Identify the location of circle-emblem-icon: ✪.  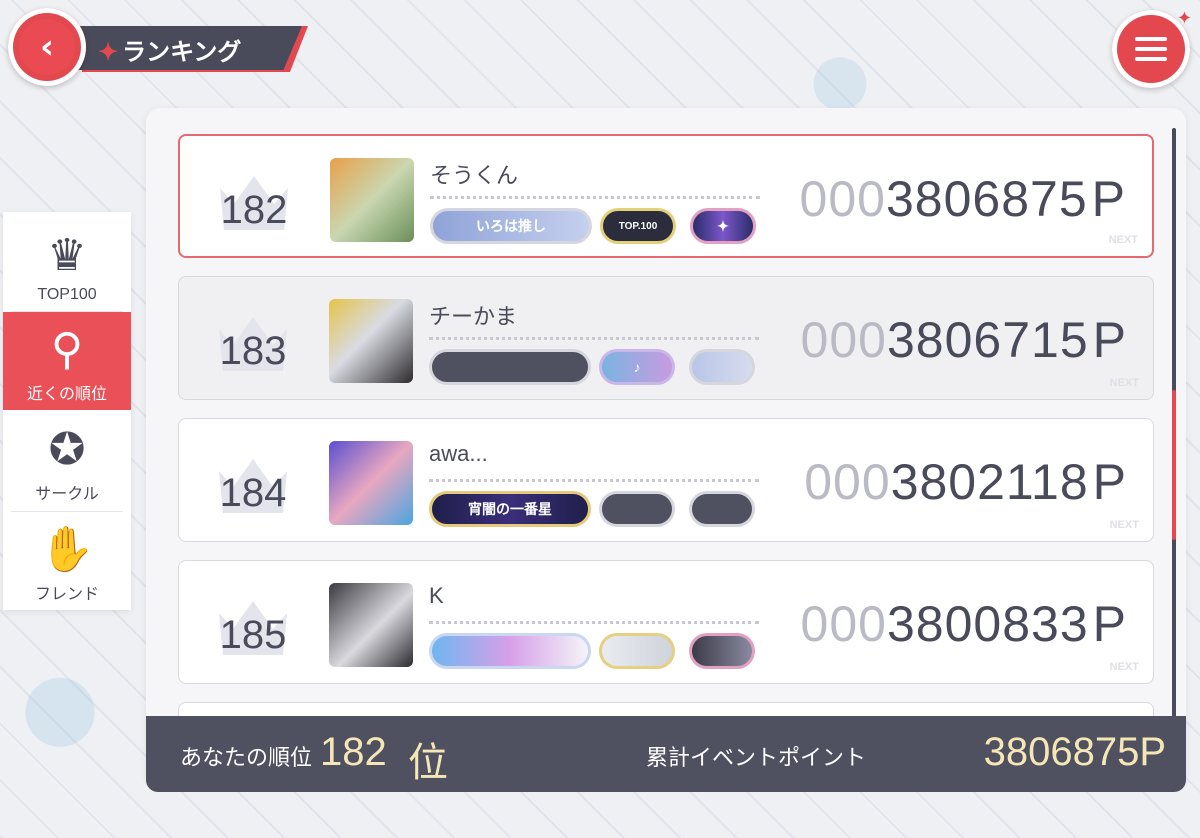
(67, 449).